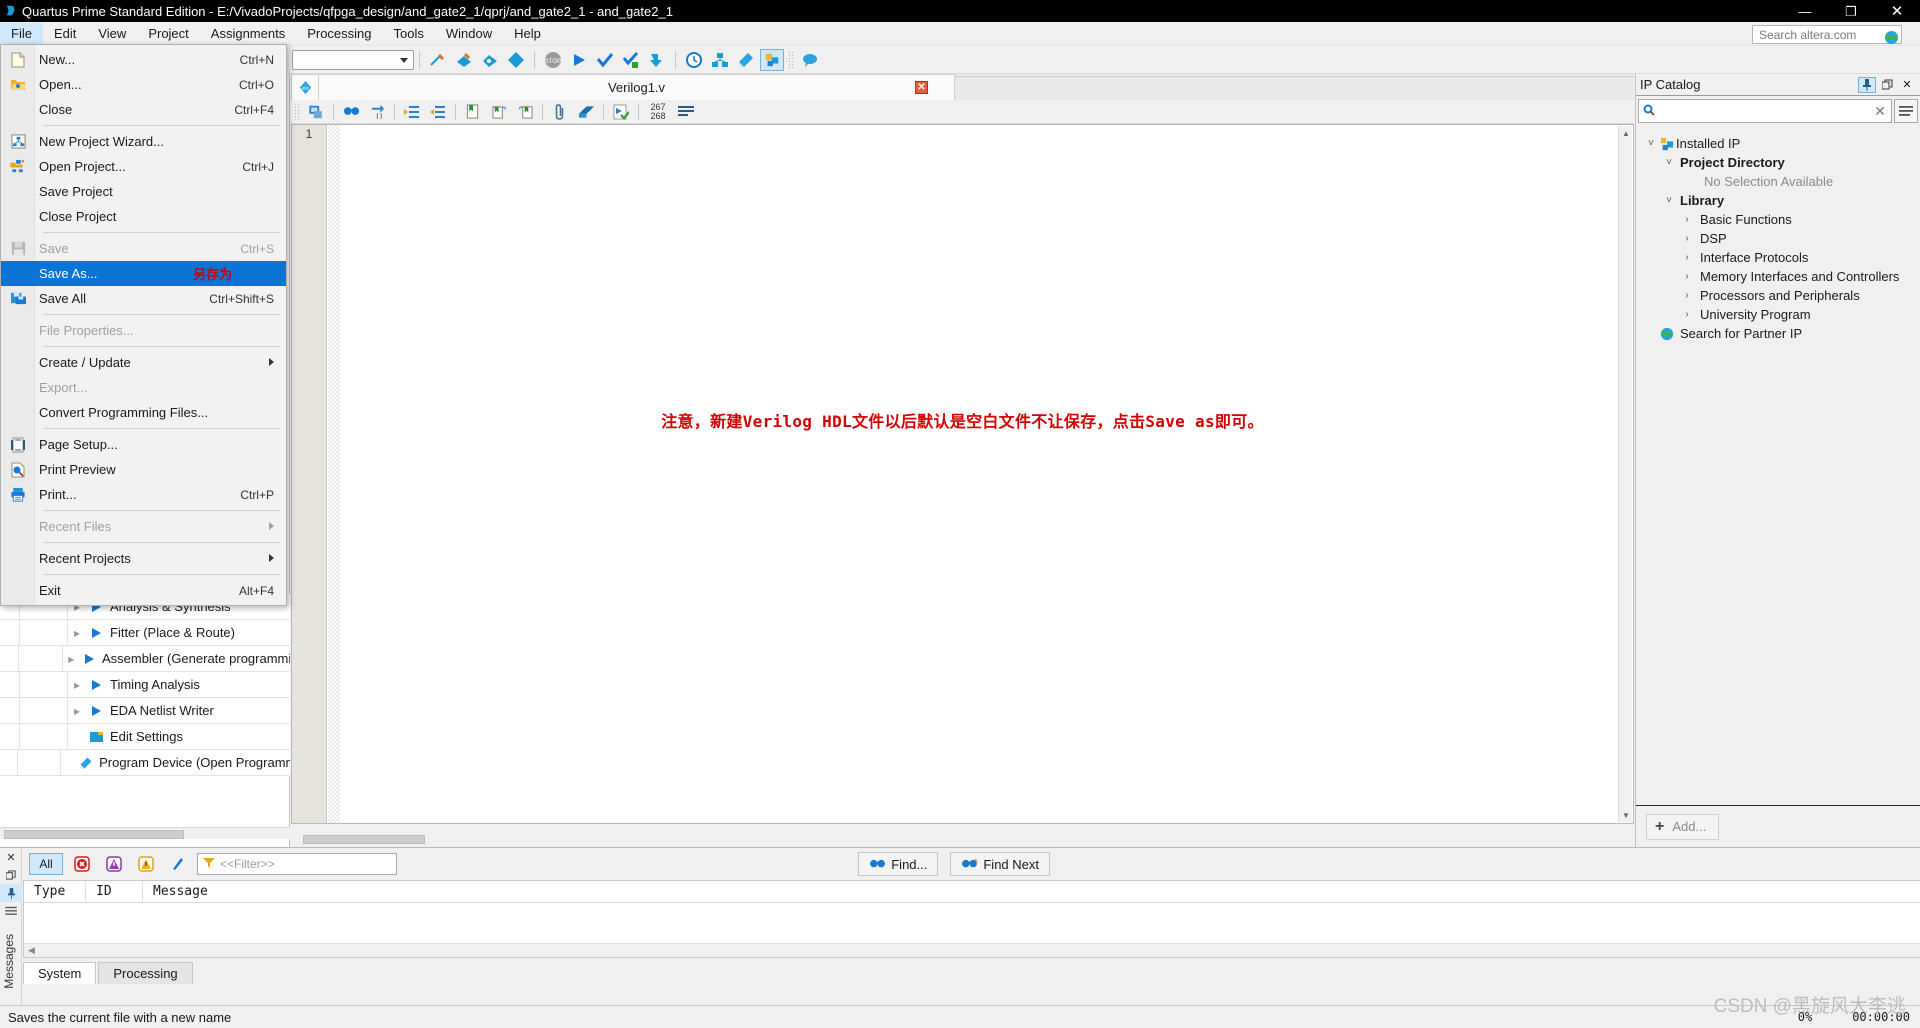 The height and width of the screenshot is (1028, 1920). I want to click on pin-planner2-icon, so click(720, 60).